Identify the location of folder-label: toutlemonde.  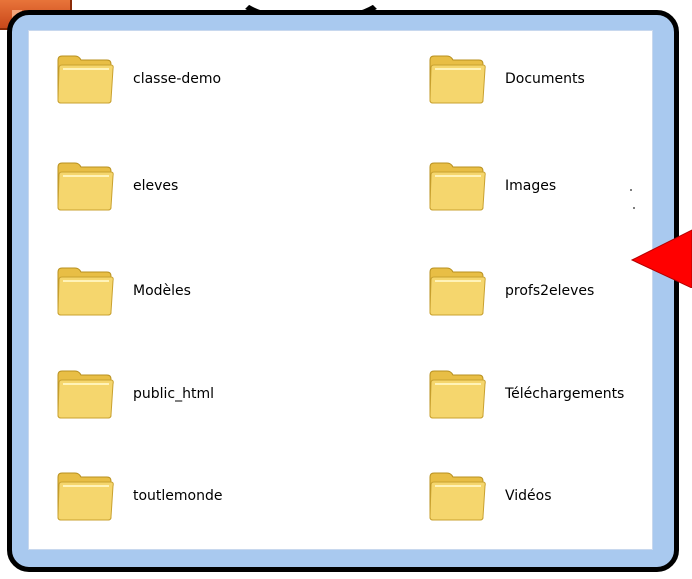
(178, 496).